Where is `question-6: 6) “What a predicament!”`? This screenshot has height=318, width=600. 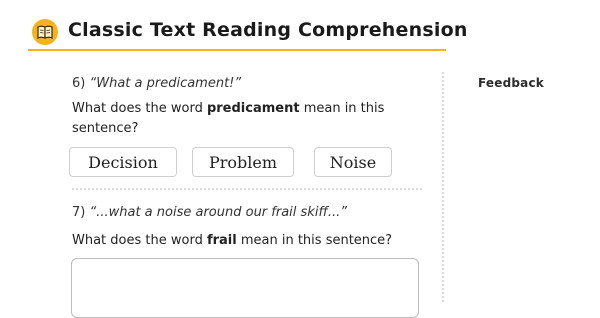
question-6: 6) “What a predicament!” is located at coordinates (156, 83).